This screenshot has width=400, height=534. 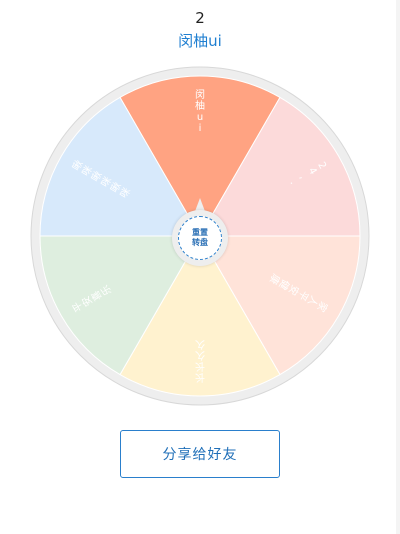 What do you see at coordinates (200, 454) in the screenshot?
I see `share-to-friend-button: 分享给好友` at bounding box center [200, 454].